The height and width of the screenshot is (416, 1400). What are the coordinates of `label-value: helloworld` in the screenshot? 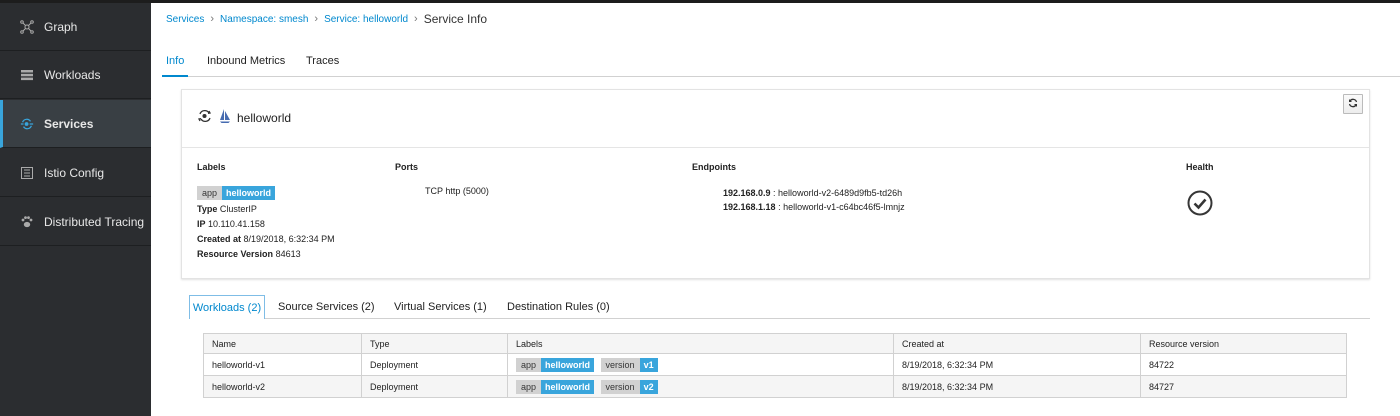 It's located at (249, 193).